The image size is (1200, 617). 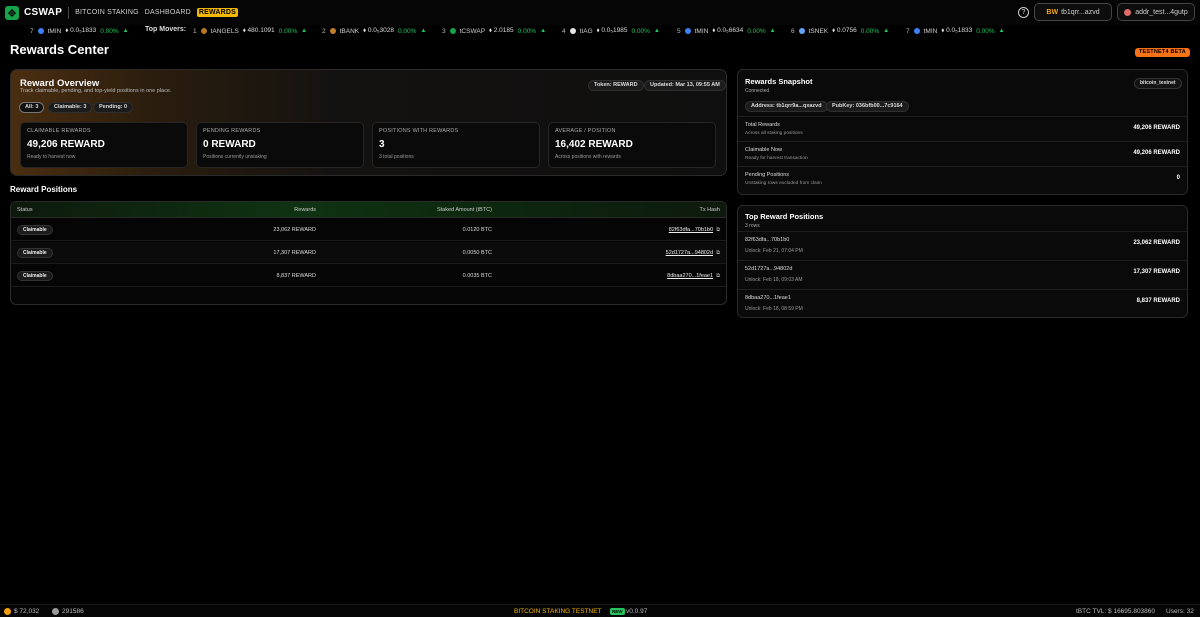 I want to click on cswap-logo-icon, so click(x=12, y=12).